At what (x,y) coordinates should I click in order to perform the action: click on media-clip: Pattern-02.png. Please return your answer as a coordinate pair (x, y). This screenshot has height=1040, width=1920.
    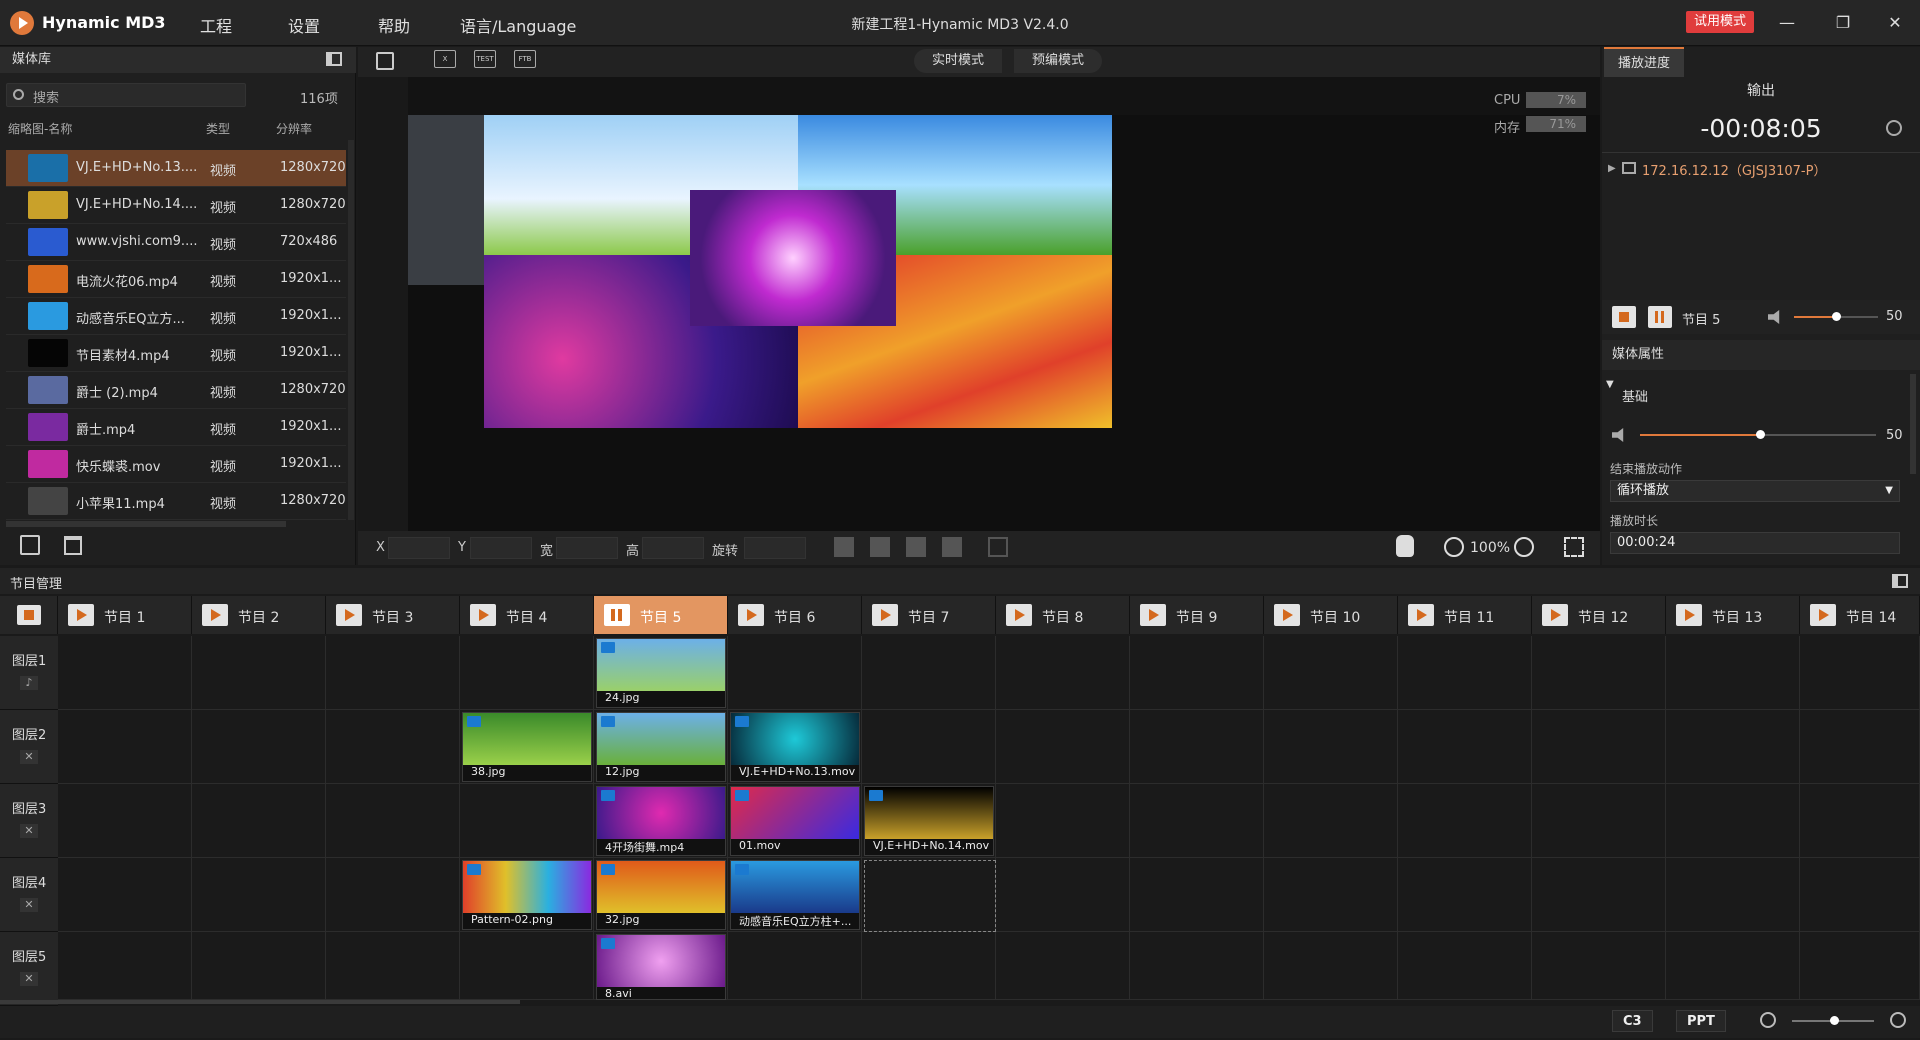
    Looking at the image, I should click on (527, 895).